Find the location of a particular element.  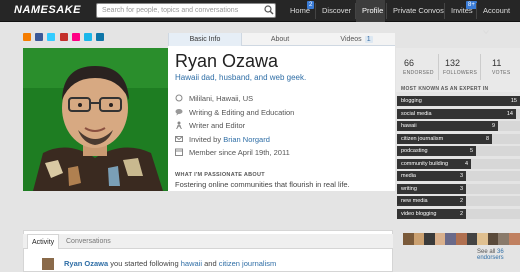

person-icon is located at coordinates (179, 125).